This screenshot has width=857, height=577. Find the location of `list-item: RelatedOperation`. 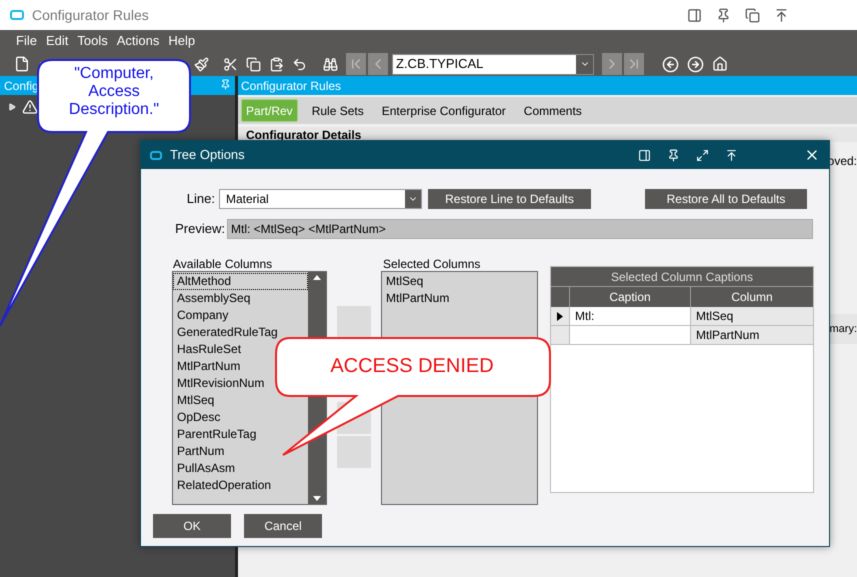

list-item: RelatedOperation is located at coordinates (240, 485).